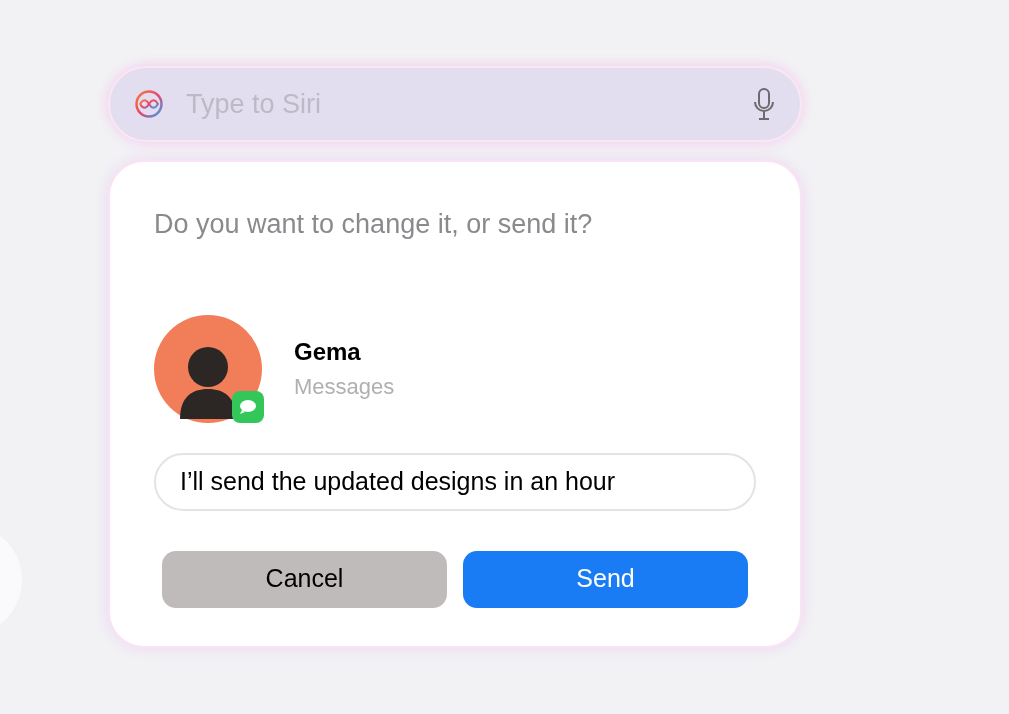 The image size is (1009, 714). Describe the element at coordinates (149, 104) in the screenshot. I see `siri-logo-icon` at that location.